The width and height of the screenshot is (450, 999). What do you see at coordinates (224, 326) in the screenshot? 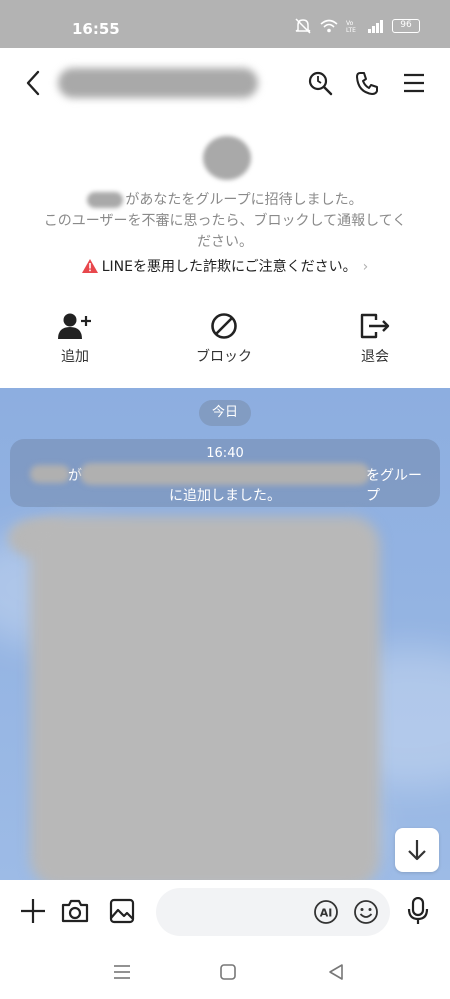
I see `block-icon` at bounding box center [224, 326].